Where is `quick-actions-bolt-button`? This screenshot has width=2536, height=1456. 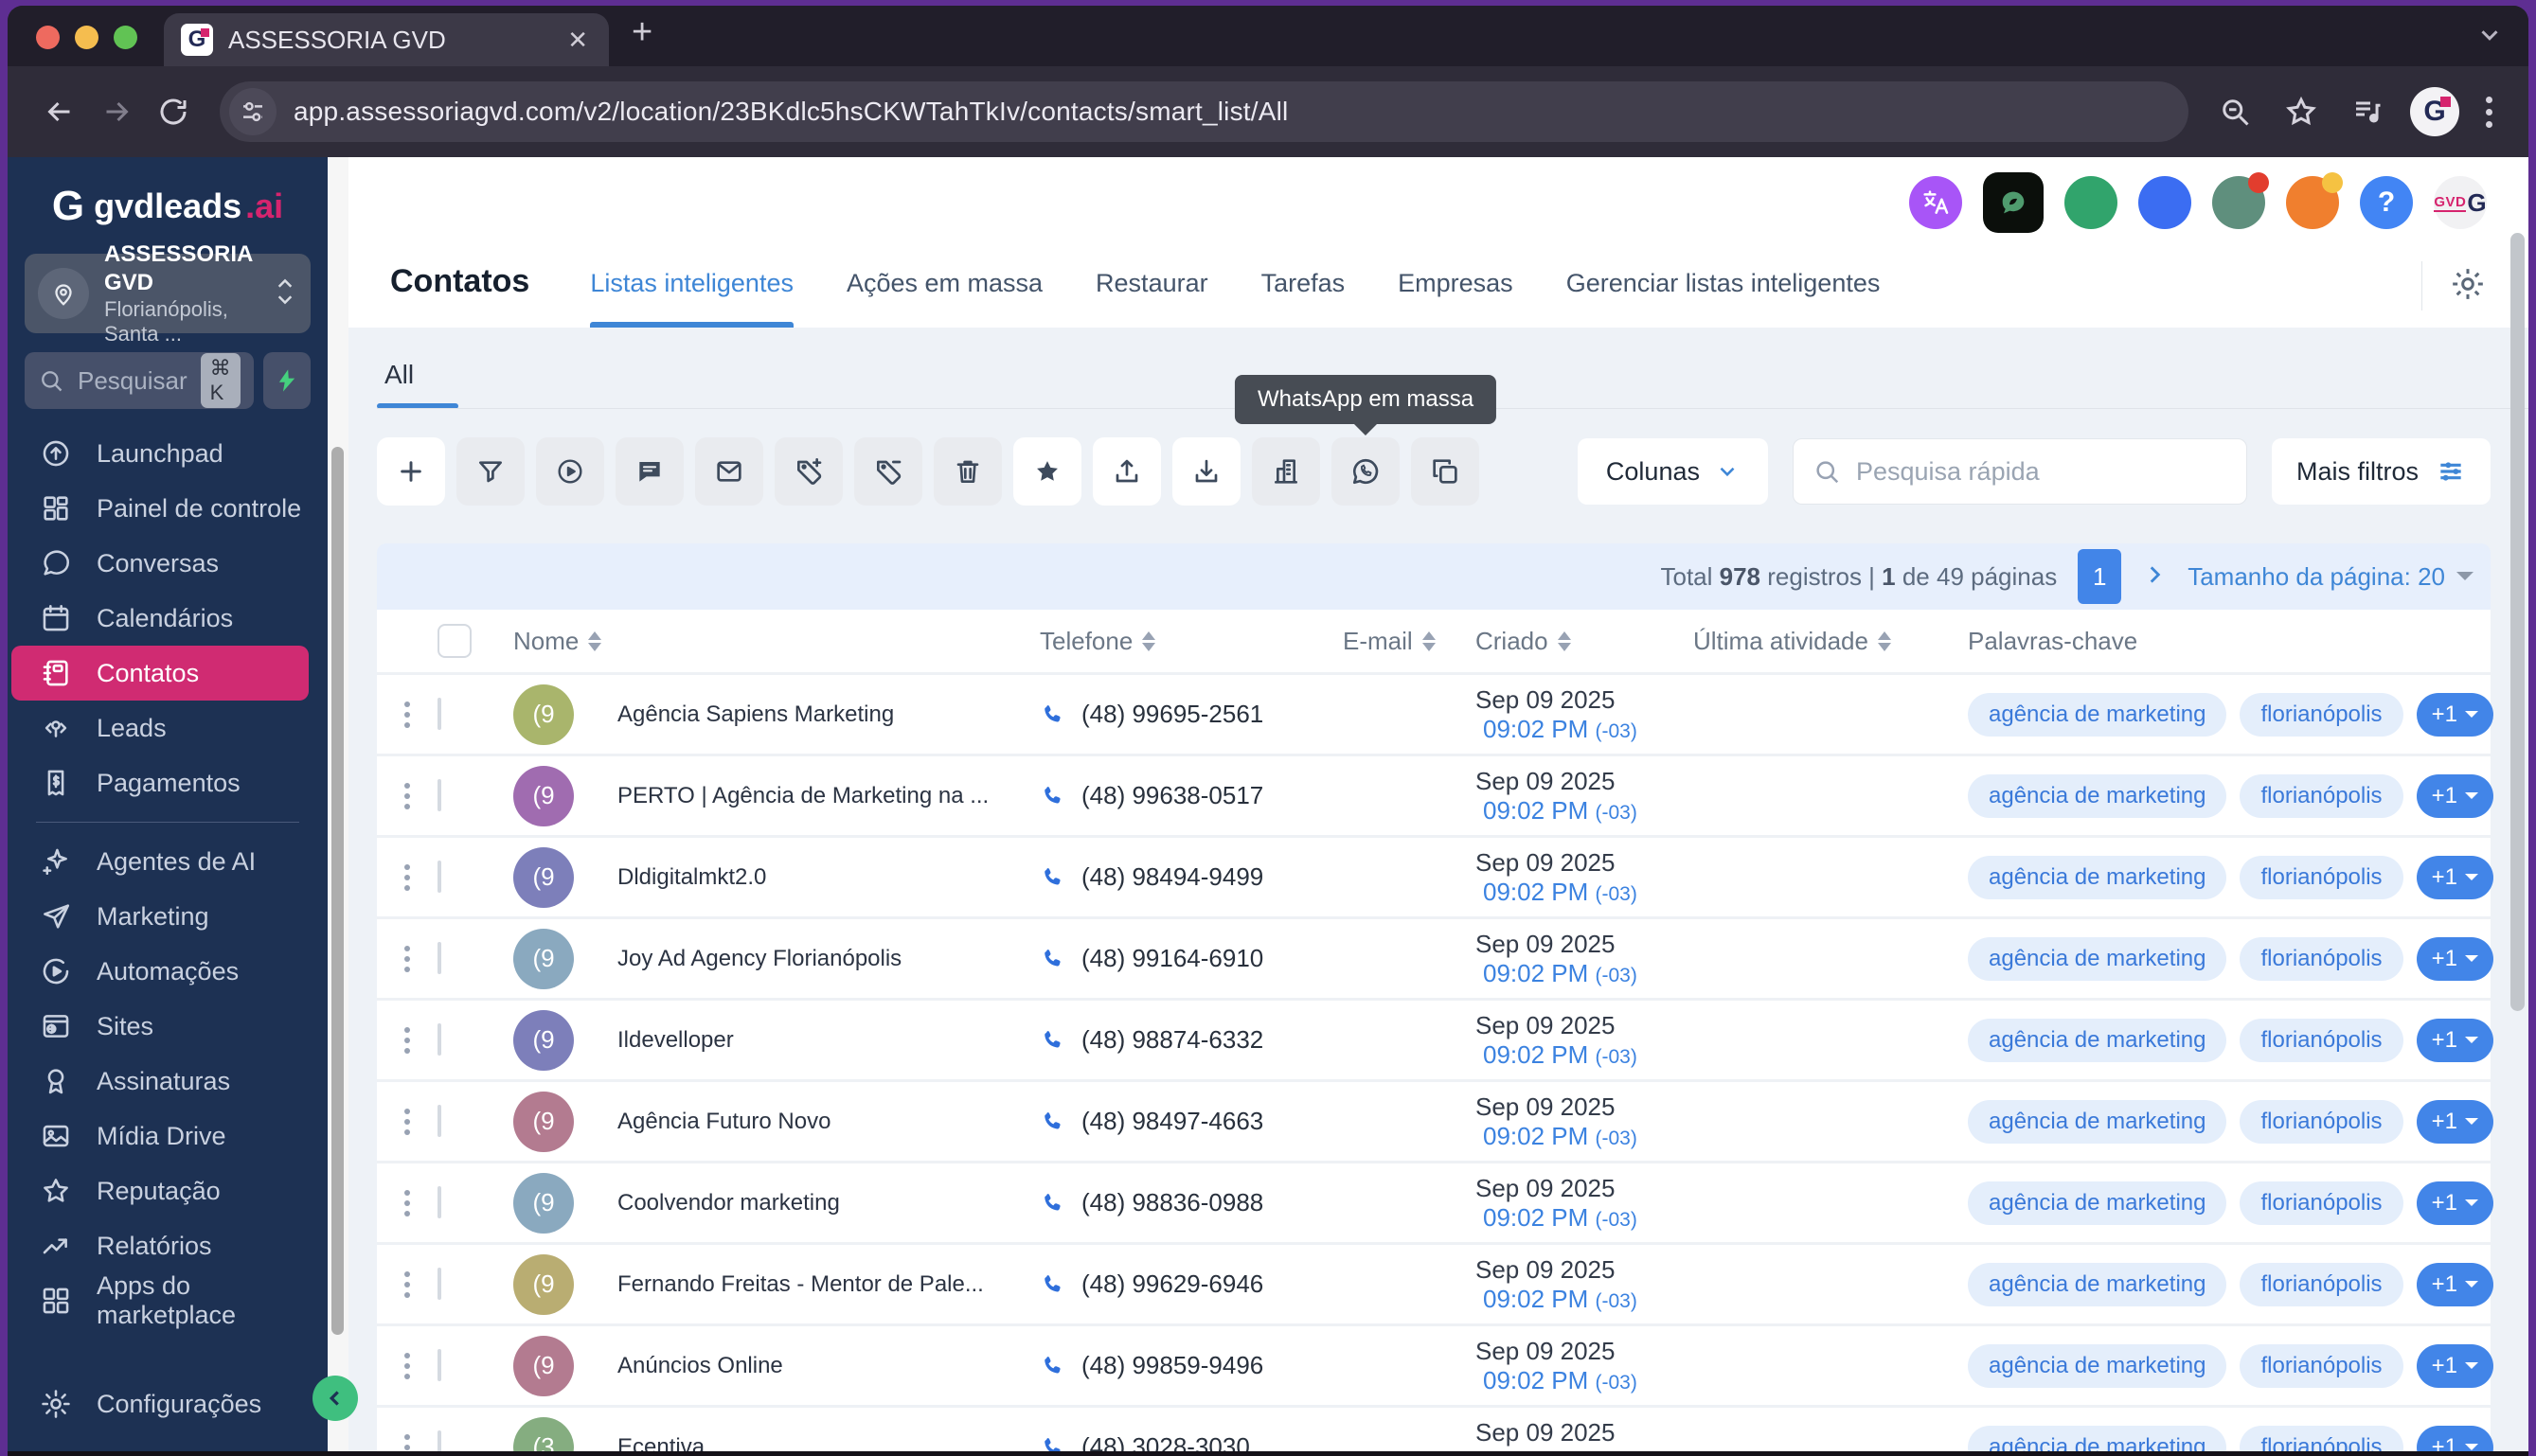
quick-actions-bolt-button is located at coordinates (287, 380).